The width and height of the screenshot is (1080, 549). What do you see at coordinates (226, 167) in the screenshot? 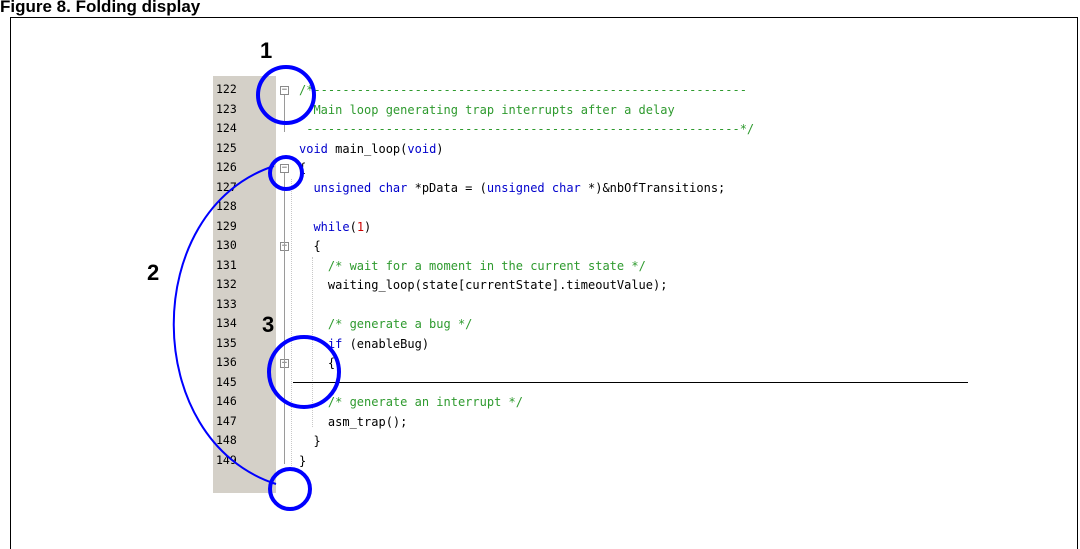
I see `line-number: 126` at bounding box center [226, 167].